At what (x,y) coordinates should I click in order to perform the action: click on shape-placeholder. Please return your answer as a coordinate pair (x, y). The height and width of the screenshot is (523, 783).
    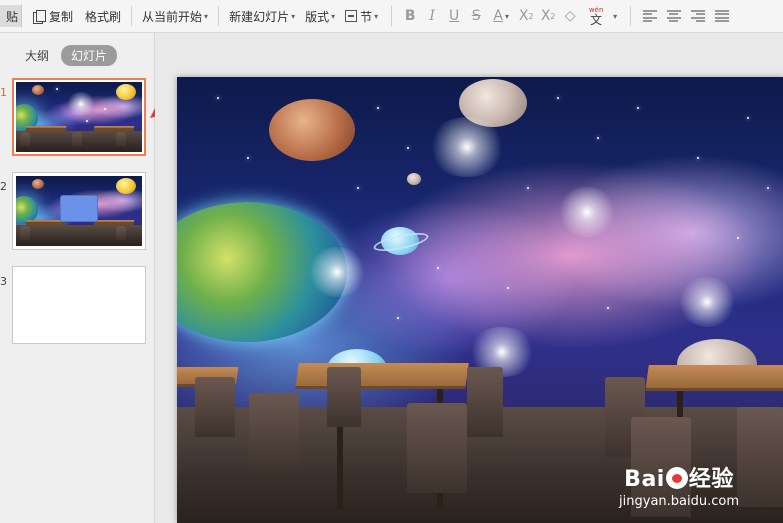
    Looking at the image, I should click on (79, 208).